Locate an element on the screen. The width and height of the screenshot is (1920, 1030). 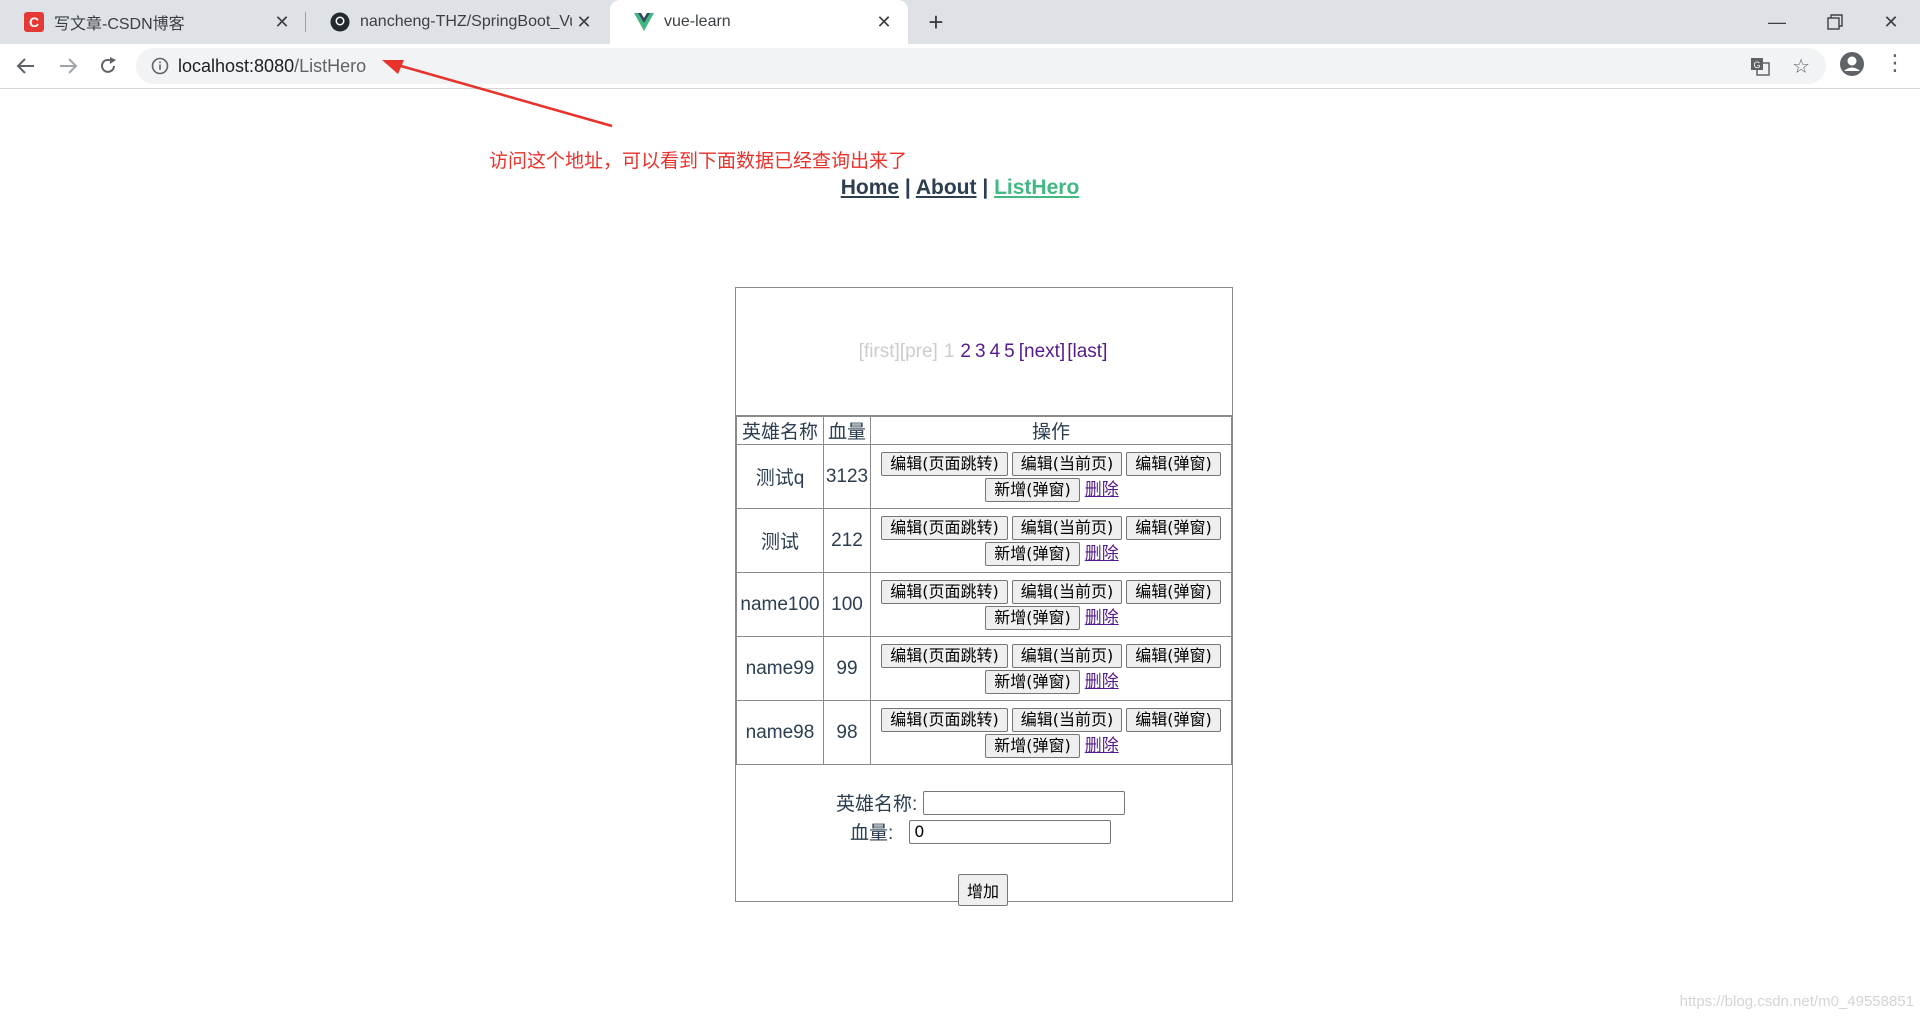
hero-name-cell: name100 is located at coordinates (780, 604).